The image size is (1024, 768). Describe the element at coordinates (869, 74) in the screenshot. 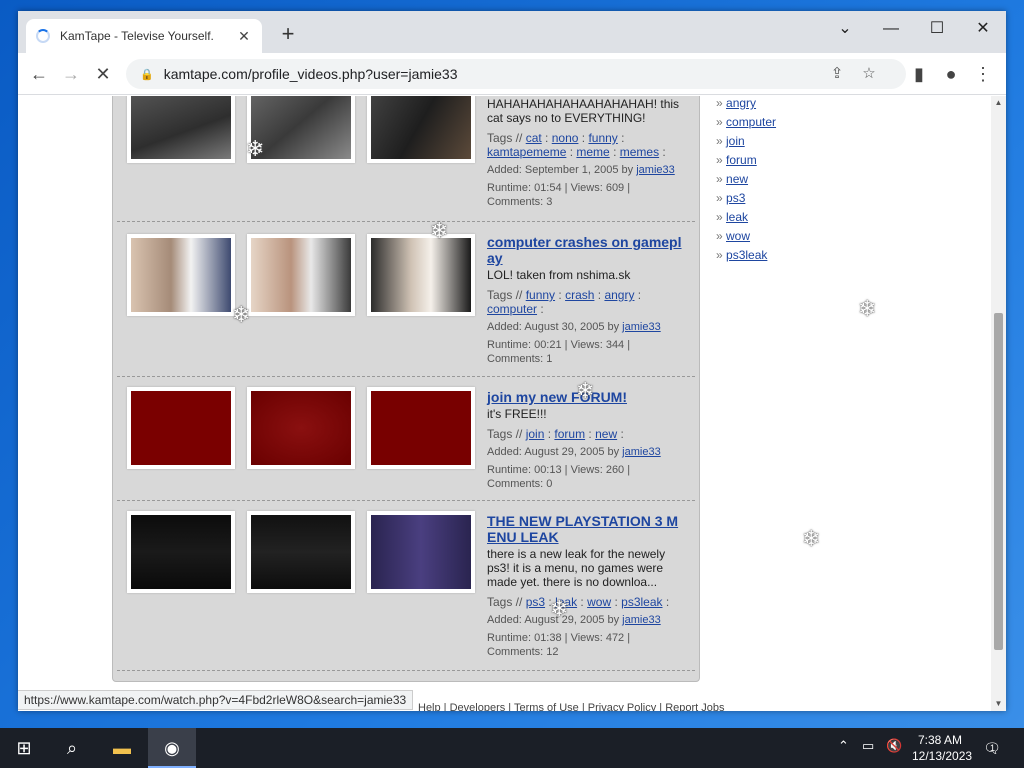

I see `star-icon: ☆` at that location.